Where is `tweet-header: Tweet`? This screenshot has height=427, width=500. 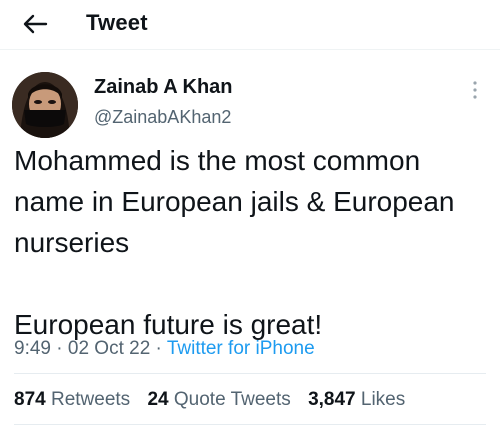 tweet-header: Tweet is located at coordinates (250, 25).